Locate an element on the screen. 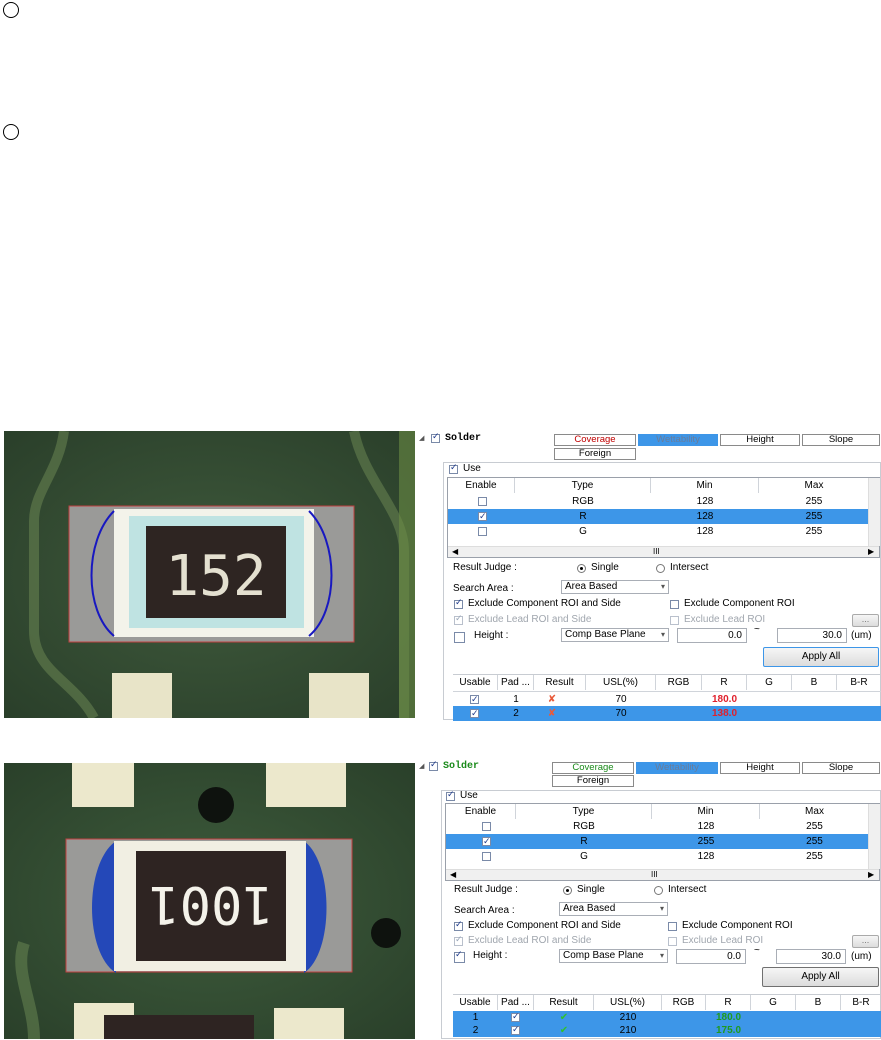 The height and width of the screenshot is (1040, 881). grid-row: R 255 255 is located at coordinates (657, 842).